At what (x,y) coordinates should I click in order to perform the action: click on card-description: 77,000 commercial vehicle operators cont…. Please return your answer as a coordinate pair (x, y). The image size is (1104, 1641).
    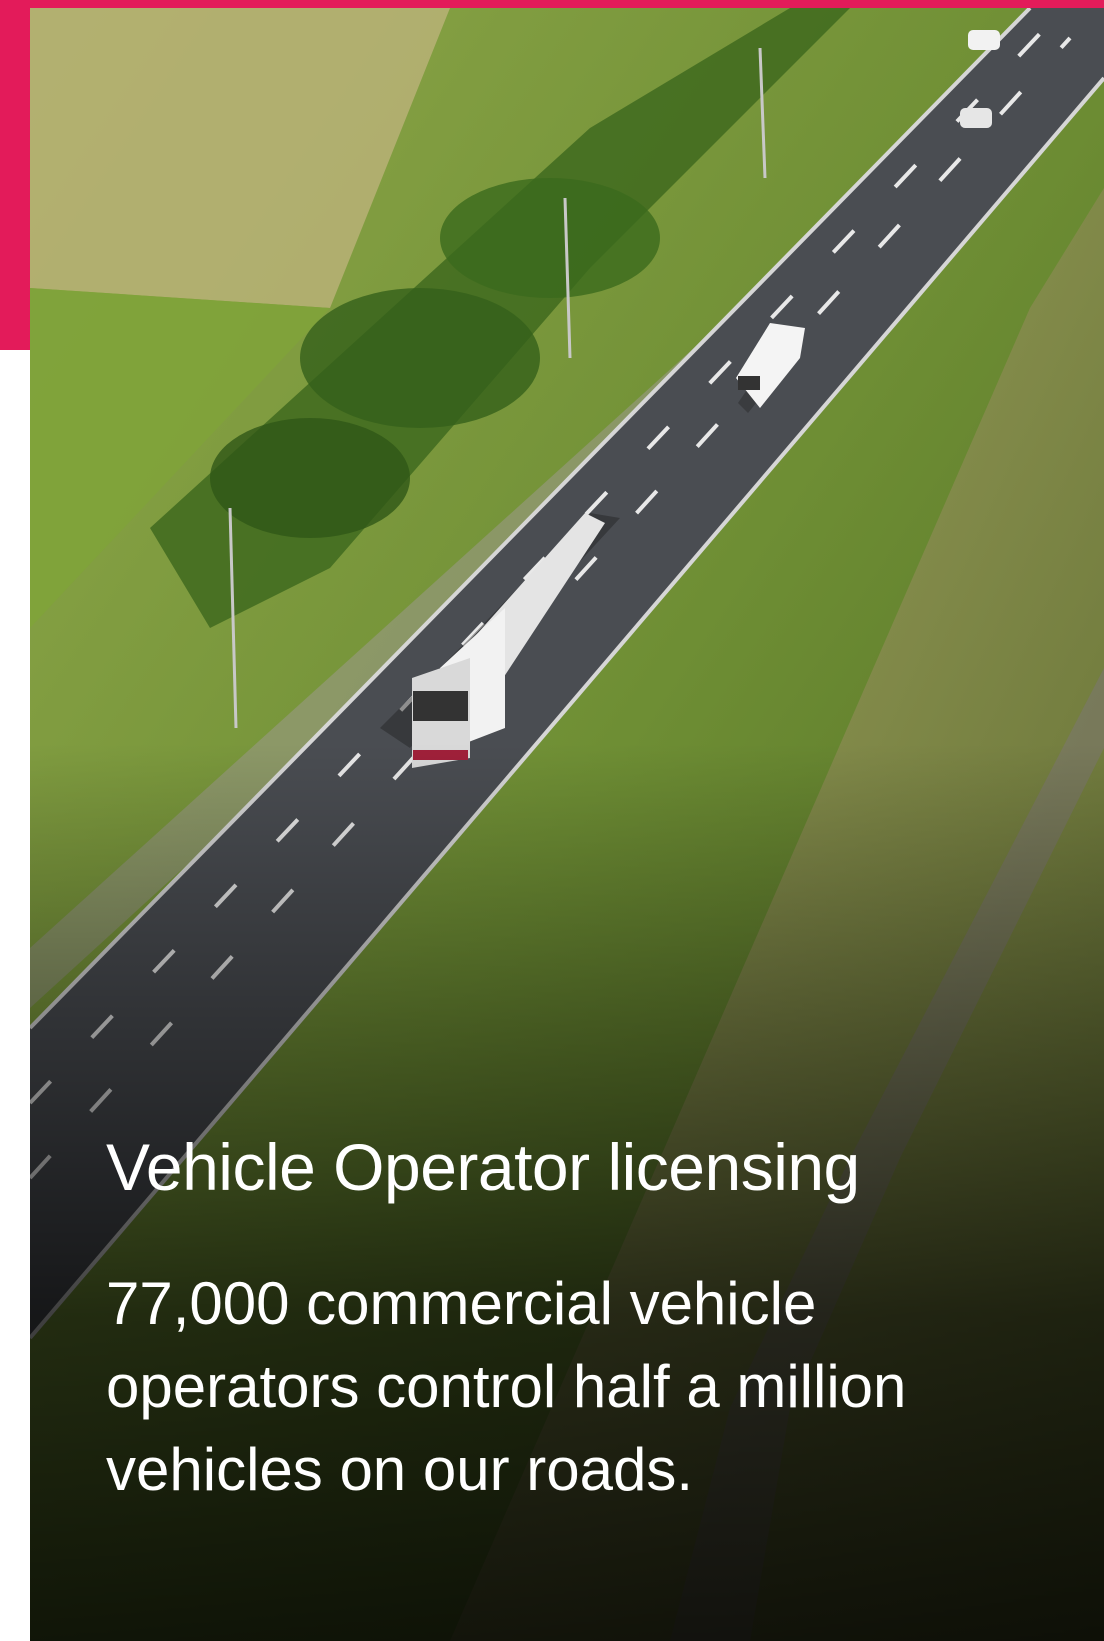
    Looking at the image, I should click on (506, 1386).